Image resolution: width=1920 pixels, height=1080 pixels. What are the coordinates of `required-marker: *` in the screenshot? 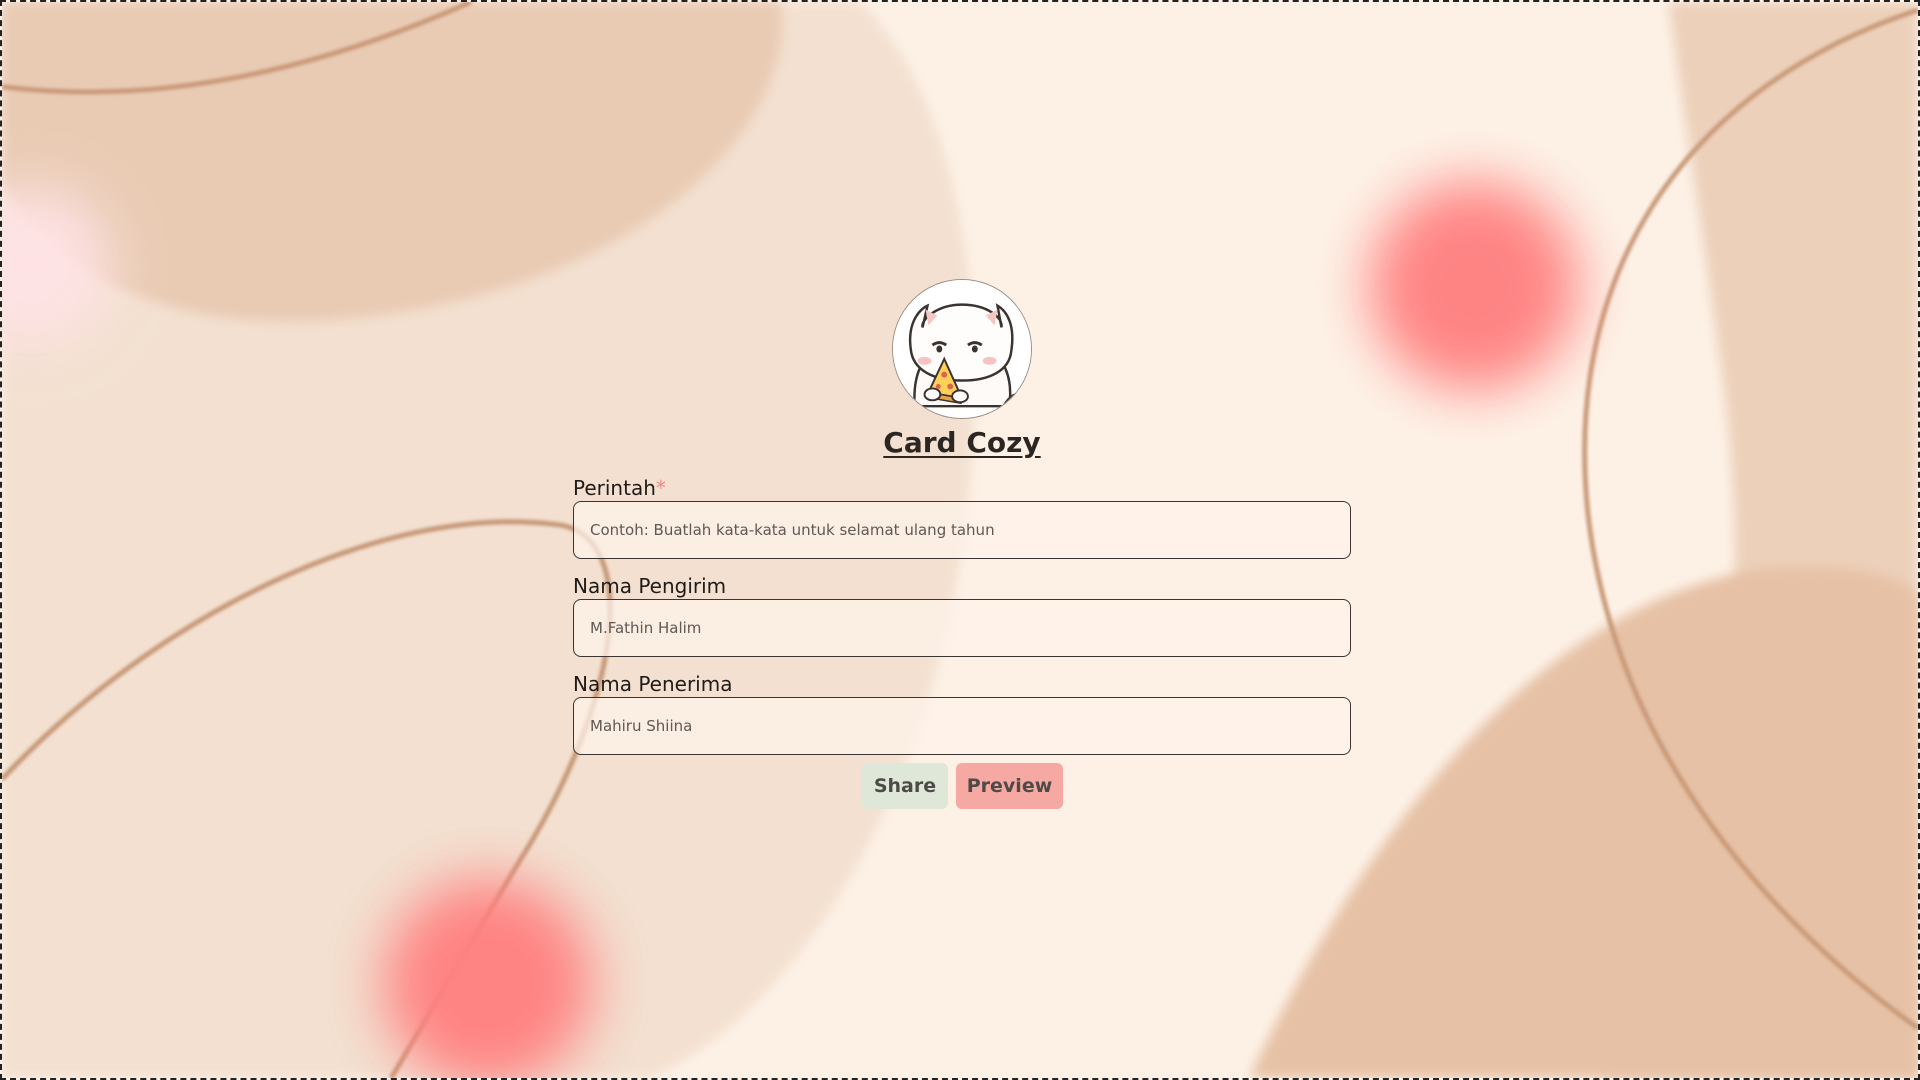 It's located at (660, 488).